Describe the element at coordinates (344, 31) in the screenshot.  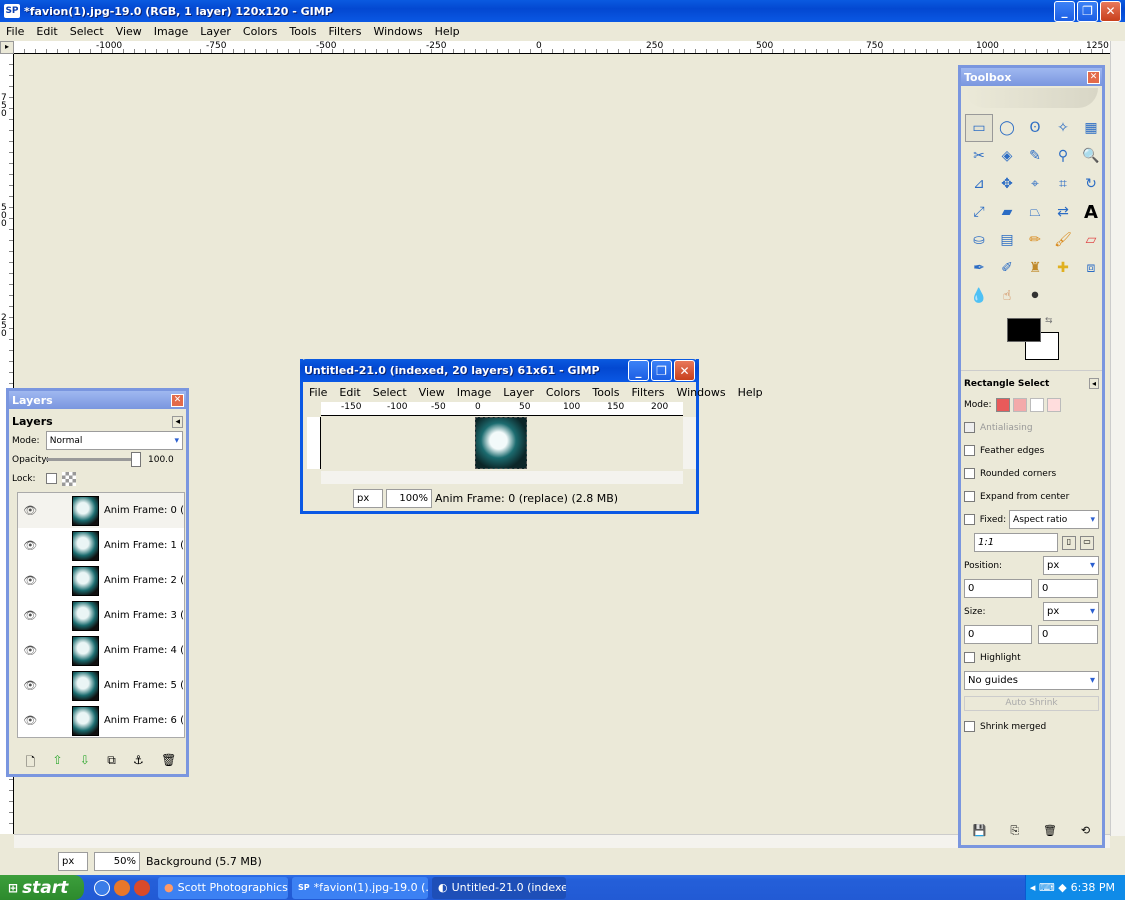
I see `menu-filters: Filters` at that location.